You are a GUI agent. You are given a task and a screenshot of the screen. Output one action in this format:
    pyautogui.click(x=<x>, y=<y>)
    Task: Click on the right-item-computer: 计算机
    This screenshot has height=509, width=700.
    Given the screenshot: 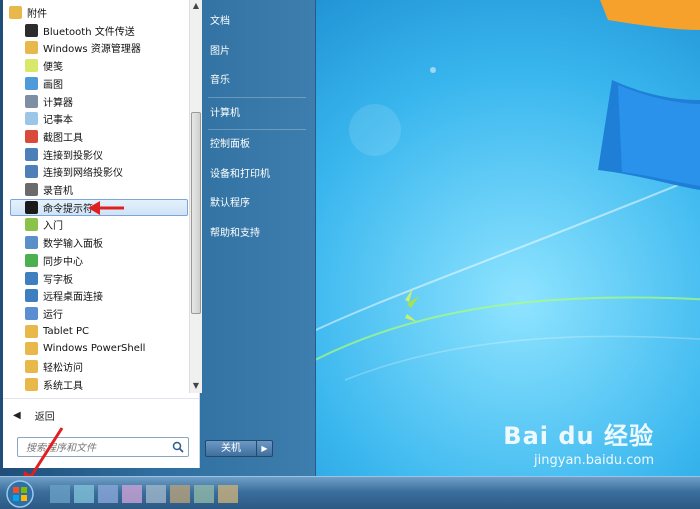 What is the action you would take?
    pyautogui.click(x=225, y=114)
    